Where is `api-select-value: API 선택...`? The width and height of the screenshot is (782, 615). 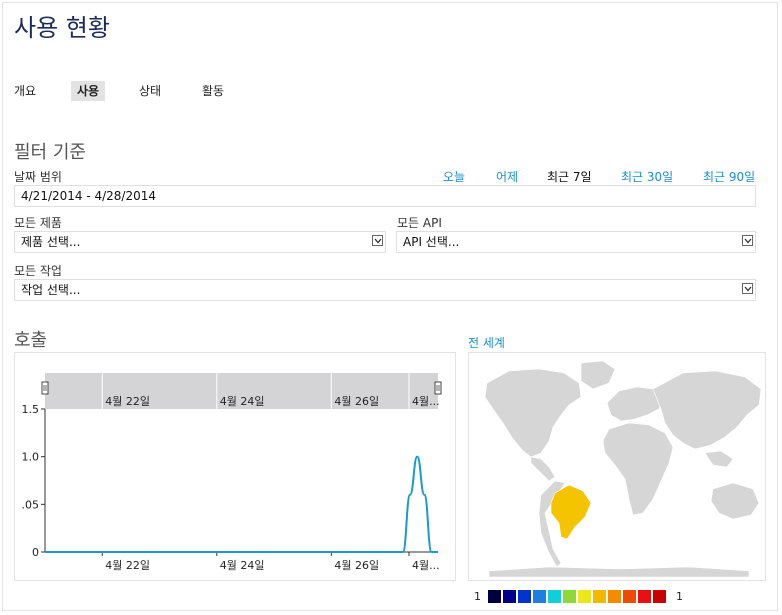 api-select-value: API 선택... is located at coordinates (431, 242).